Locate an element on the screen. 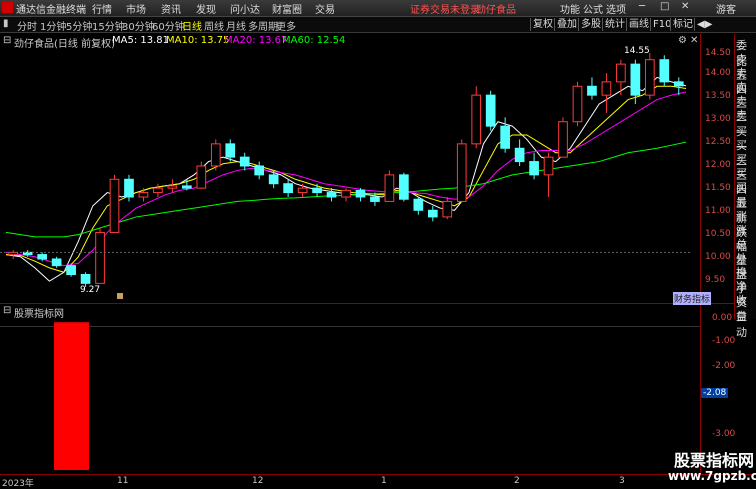 This screenshot has width=756, height=489. price-tick: 13.00 is located at coordinates (718, 119).